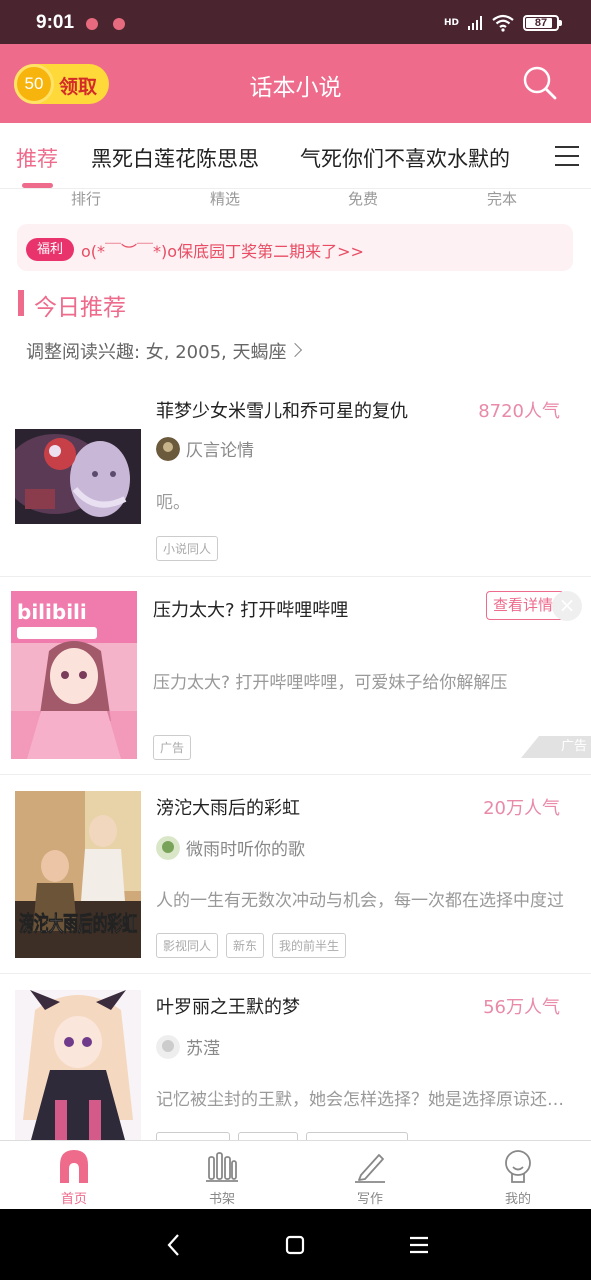 This screenshot has width=591, height=1280. Describe the element at coordinates (228, 808) in the screenshot. I see `book-title: 滂沱大雨后的彩虹` at that location.